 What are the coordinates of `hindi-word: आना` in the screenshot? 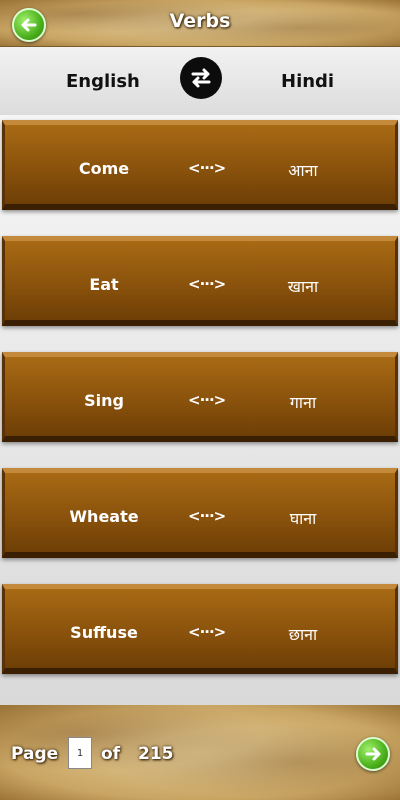 It's located at (303, 170).